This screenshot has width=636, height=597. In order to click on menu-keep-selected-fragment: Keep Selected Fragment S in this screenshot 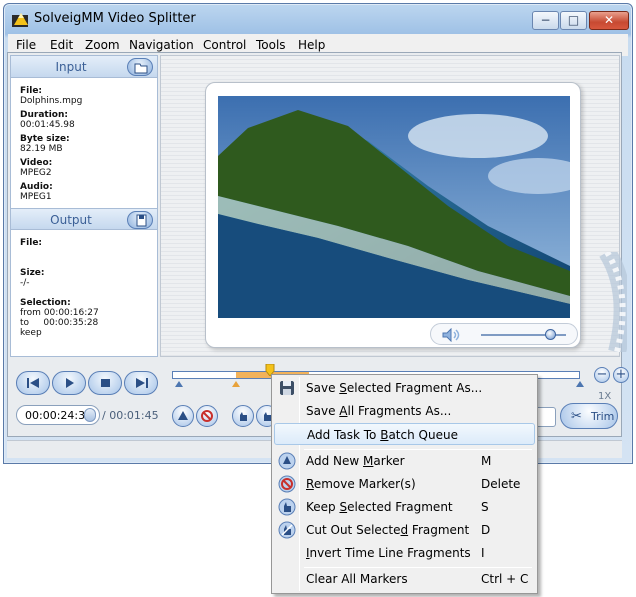, I will do `click(404, 507)`.